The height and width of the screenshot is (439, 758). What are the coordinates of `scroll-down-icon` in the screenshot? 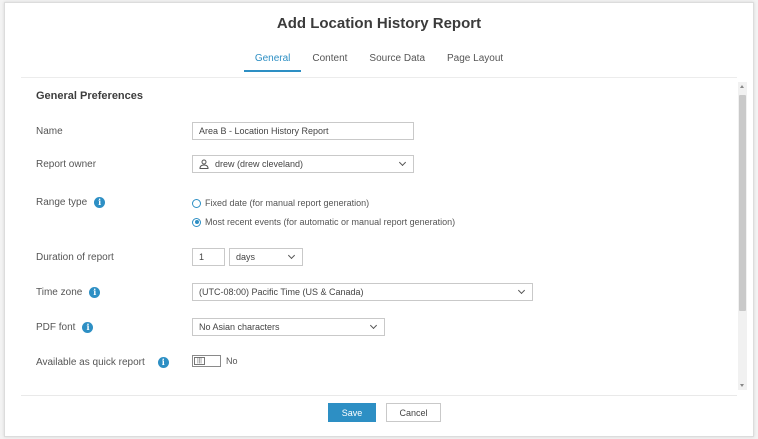 It's located at (742, 385).